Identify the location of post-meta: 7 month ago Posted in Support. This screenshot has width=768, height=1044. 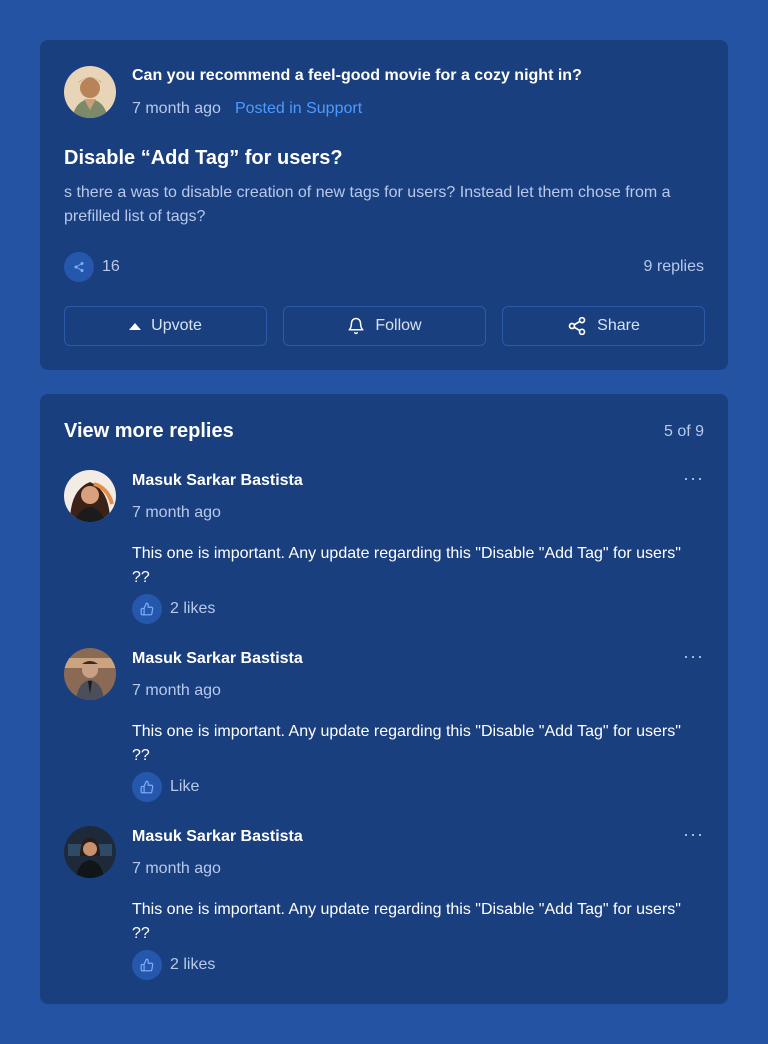
(247, 109).